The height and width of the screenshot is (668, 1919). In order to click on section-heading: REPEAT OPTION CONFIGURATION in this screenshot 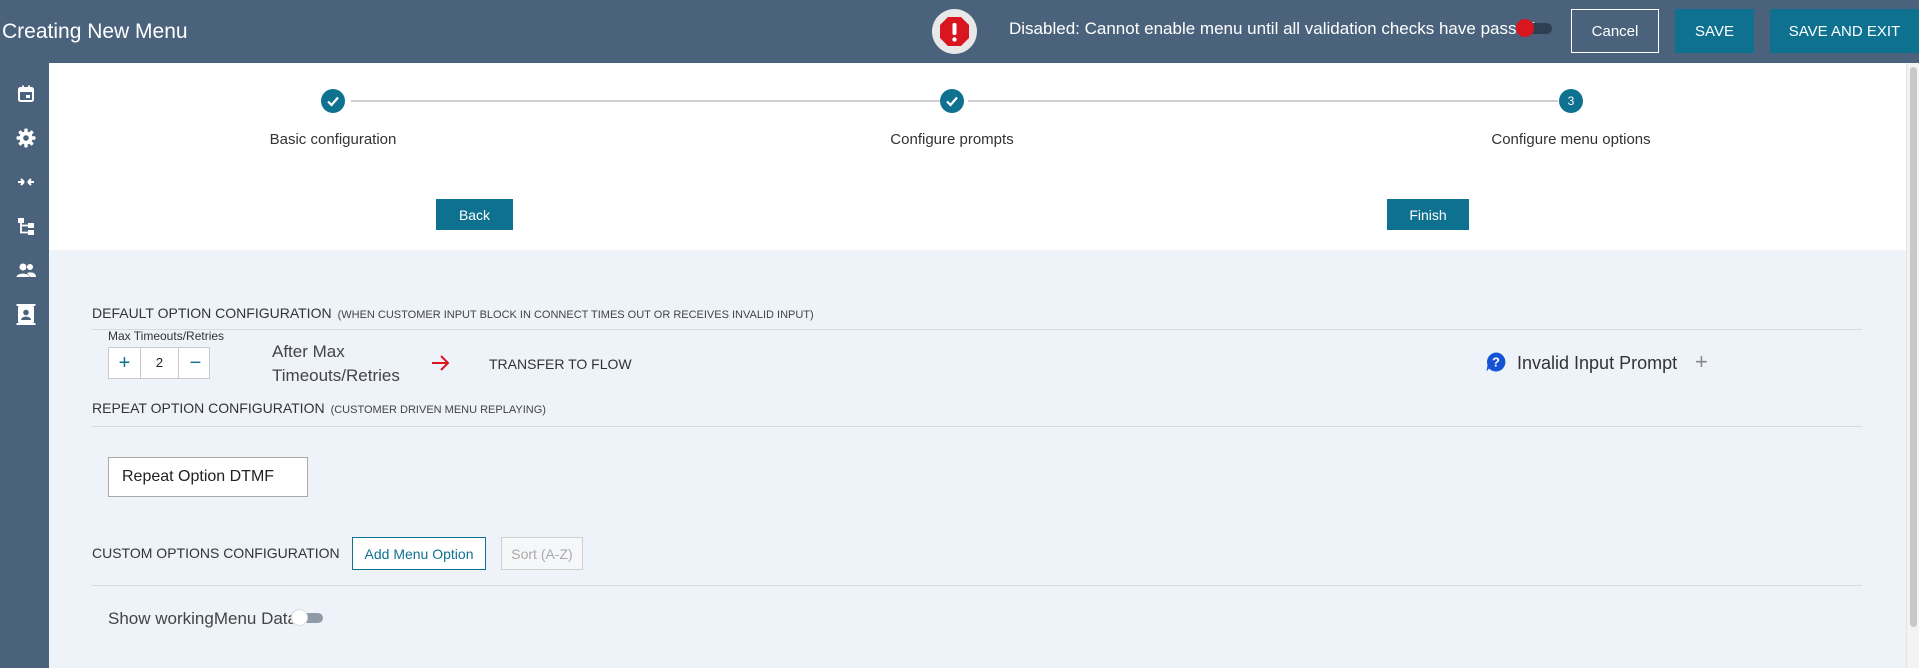, I will do `click(208, 408)`.